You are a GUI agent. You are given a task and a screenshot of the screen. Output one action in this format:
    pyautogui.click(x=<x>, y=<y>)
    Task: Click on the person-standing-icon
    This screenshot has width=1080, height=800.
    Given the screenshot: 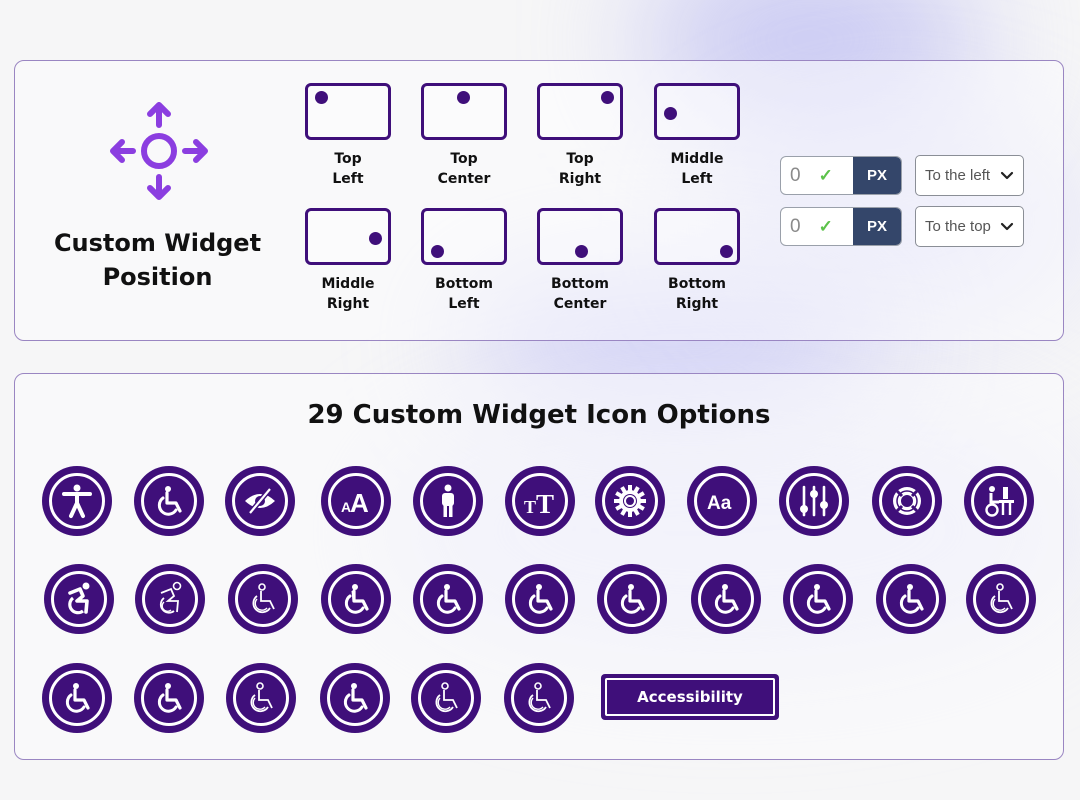 What is the action you would take?
    pyautogui.click(x=448, y=500)
    